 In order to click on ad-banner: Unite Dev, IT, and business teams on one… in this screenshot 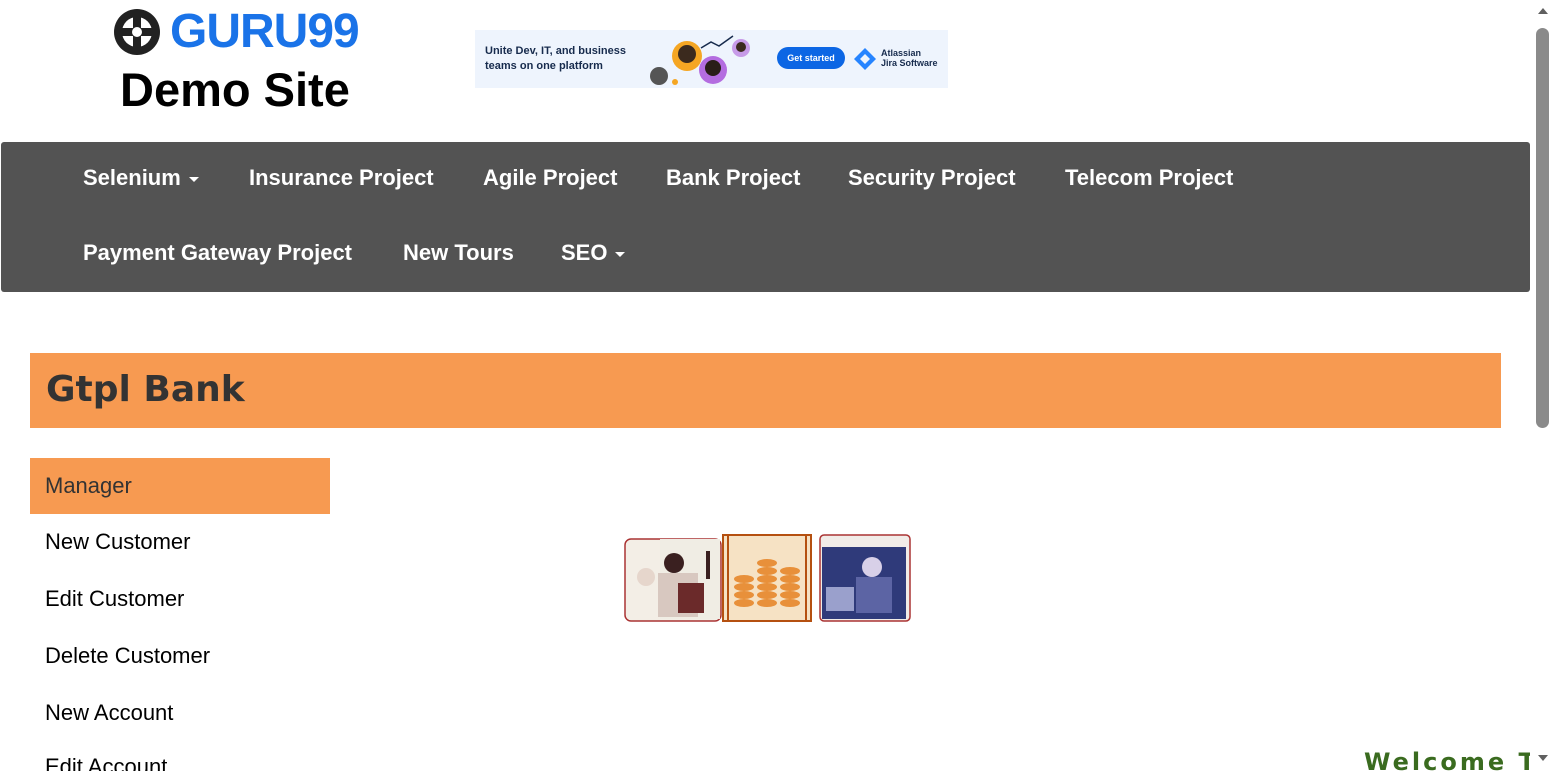, I will do `click(711, 59)`.